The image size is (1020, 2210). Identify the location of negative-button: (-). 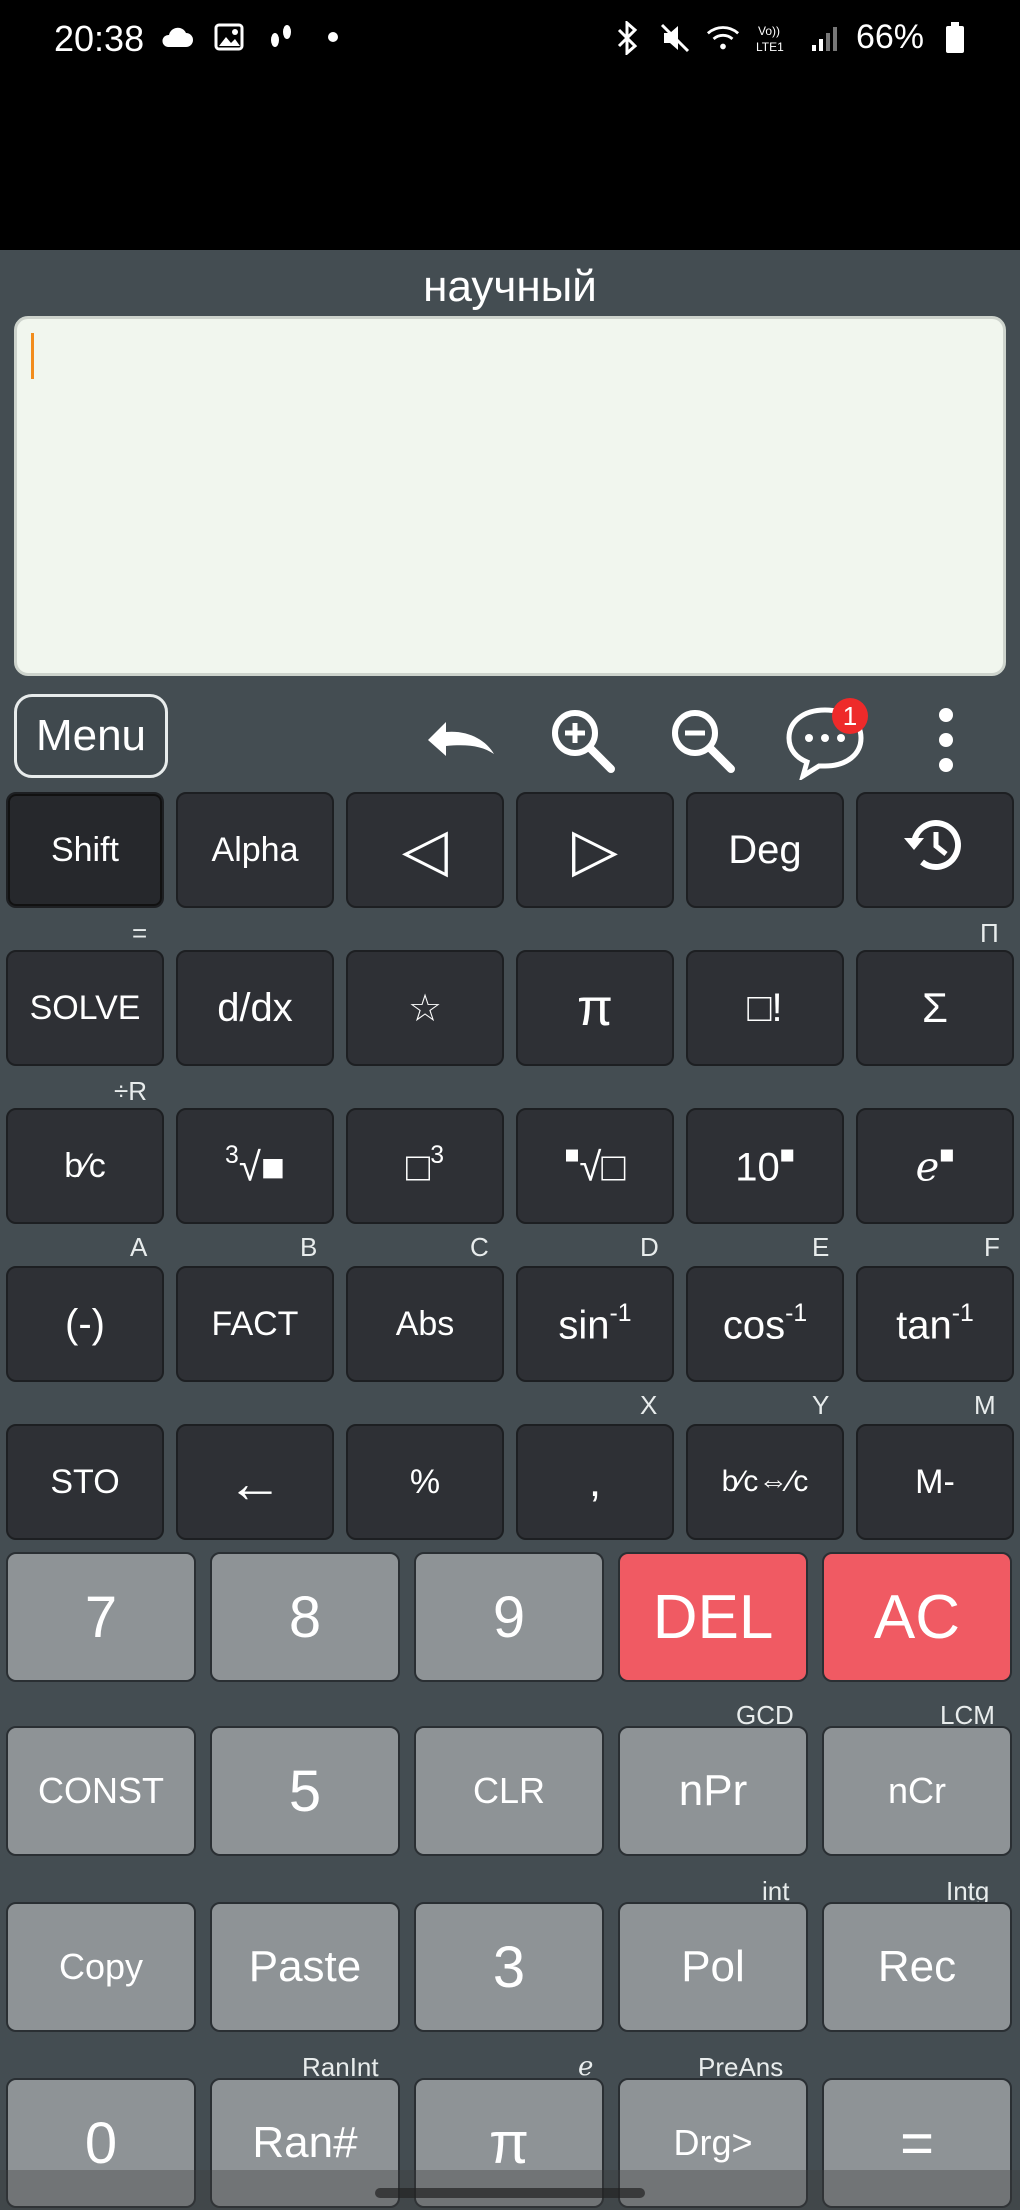
(85, 1324).